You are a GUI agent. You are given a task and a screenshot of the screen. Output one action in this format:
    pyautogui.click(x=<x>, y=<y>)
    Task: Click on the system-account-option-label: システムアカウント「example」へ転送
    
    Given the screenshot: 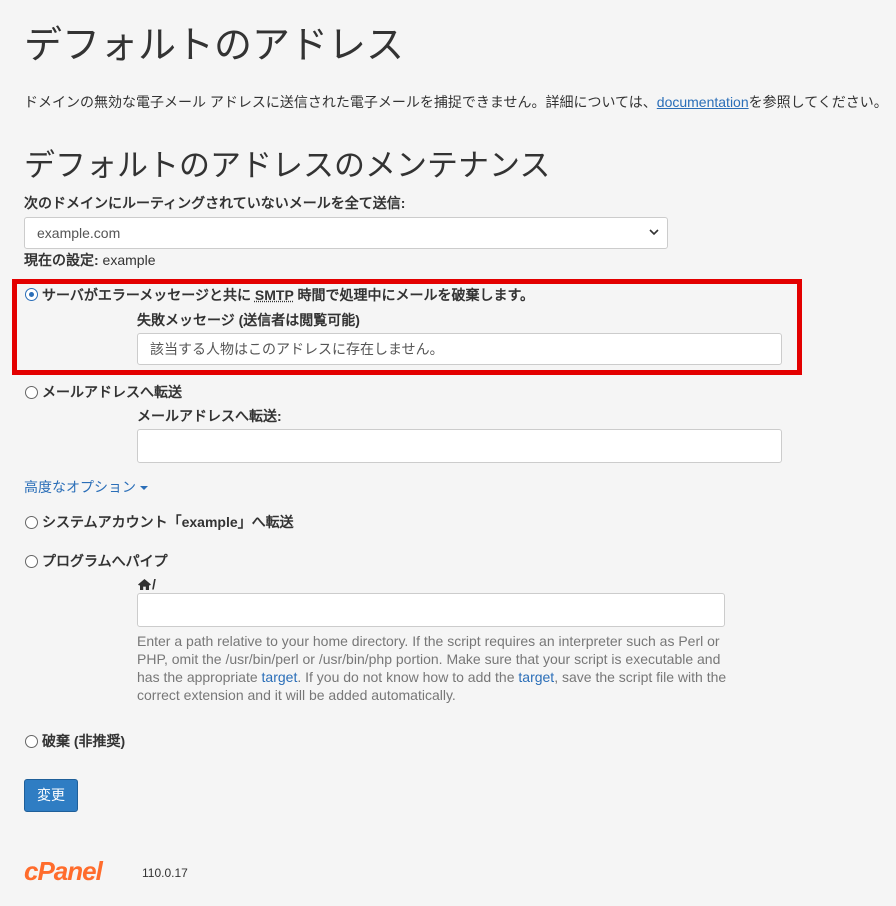 What is the action you would take?
    pyautogui.click(x=168, y=522)
    